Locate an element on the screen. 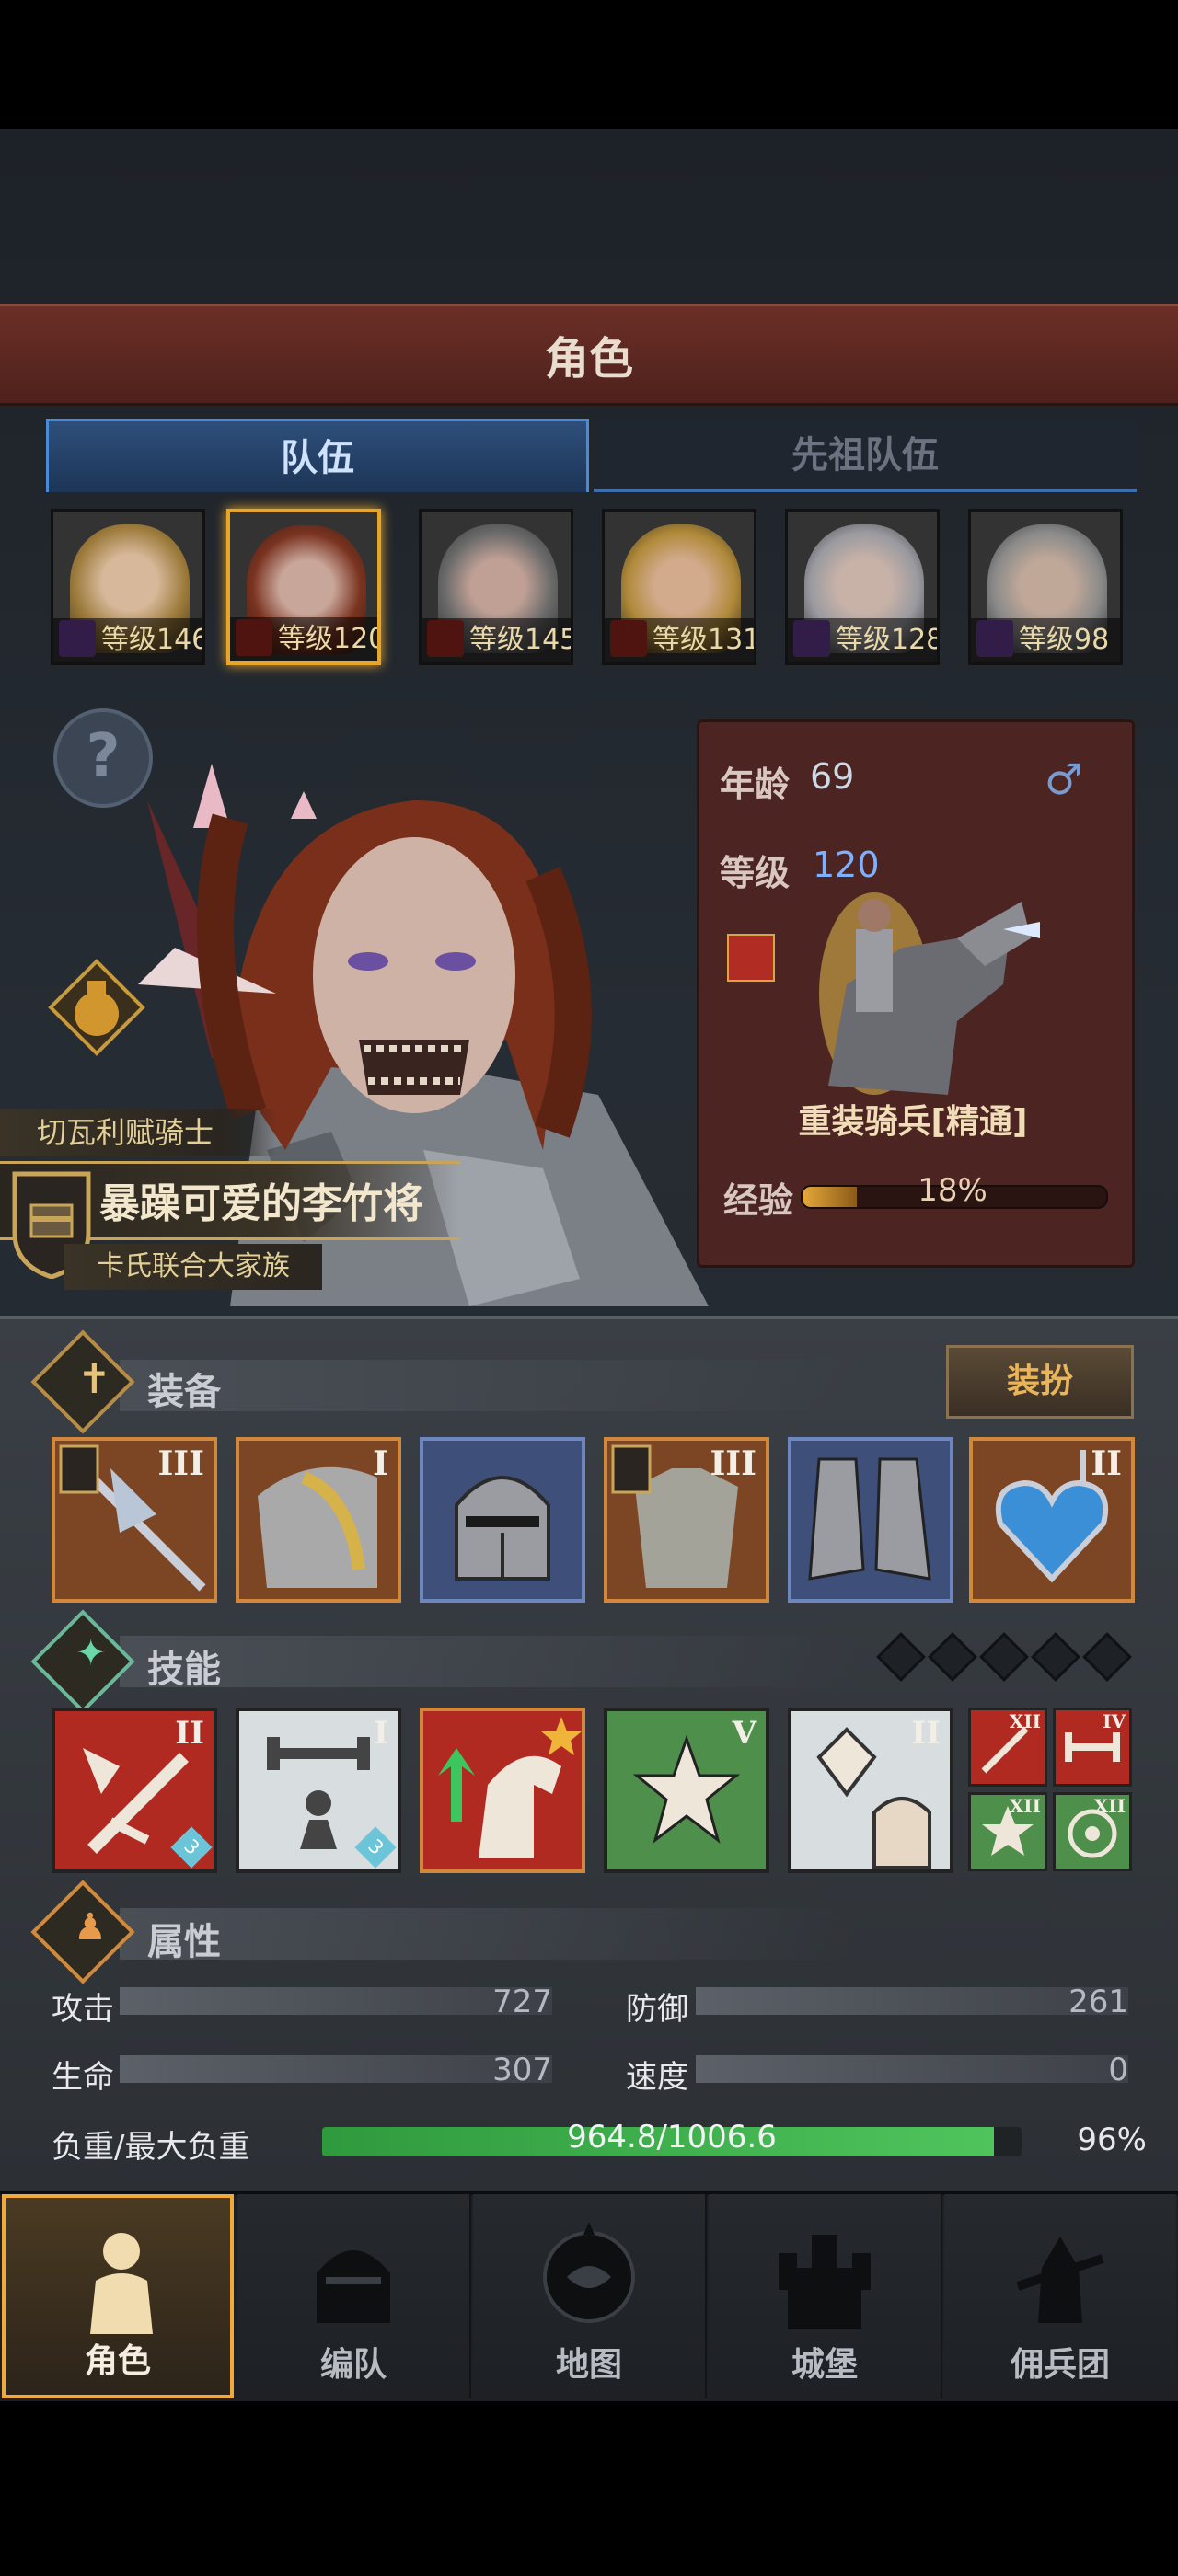  nav-castle: 城堡 is located at coordinates (825, 2296).